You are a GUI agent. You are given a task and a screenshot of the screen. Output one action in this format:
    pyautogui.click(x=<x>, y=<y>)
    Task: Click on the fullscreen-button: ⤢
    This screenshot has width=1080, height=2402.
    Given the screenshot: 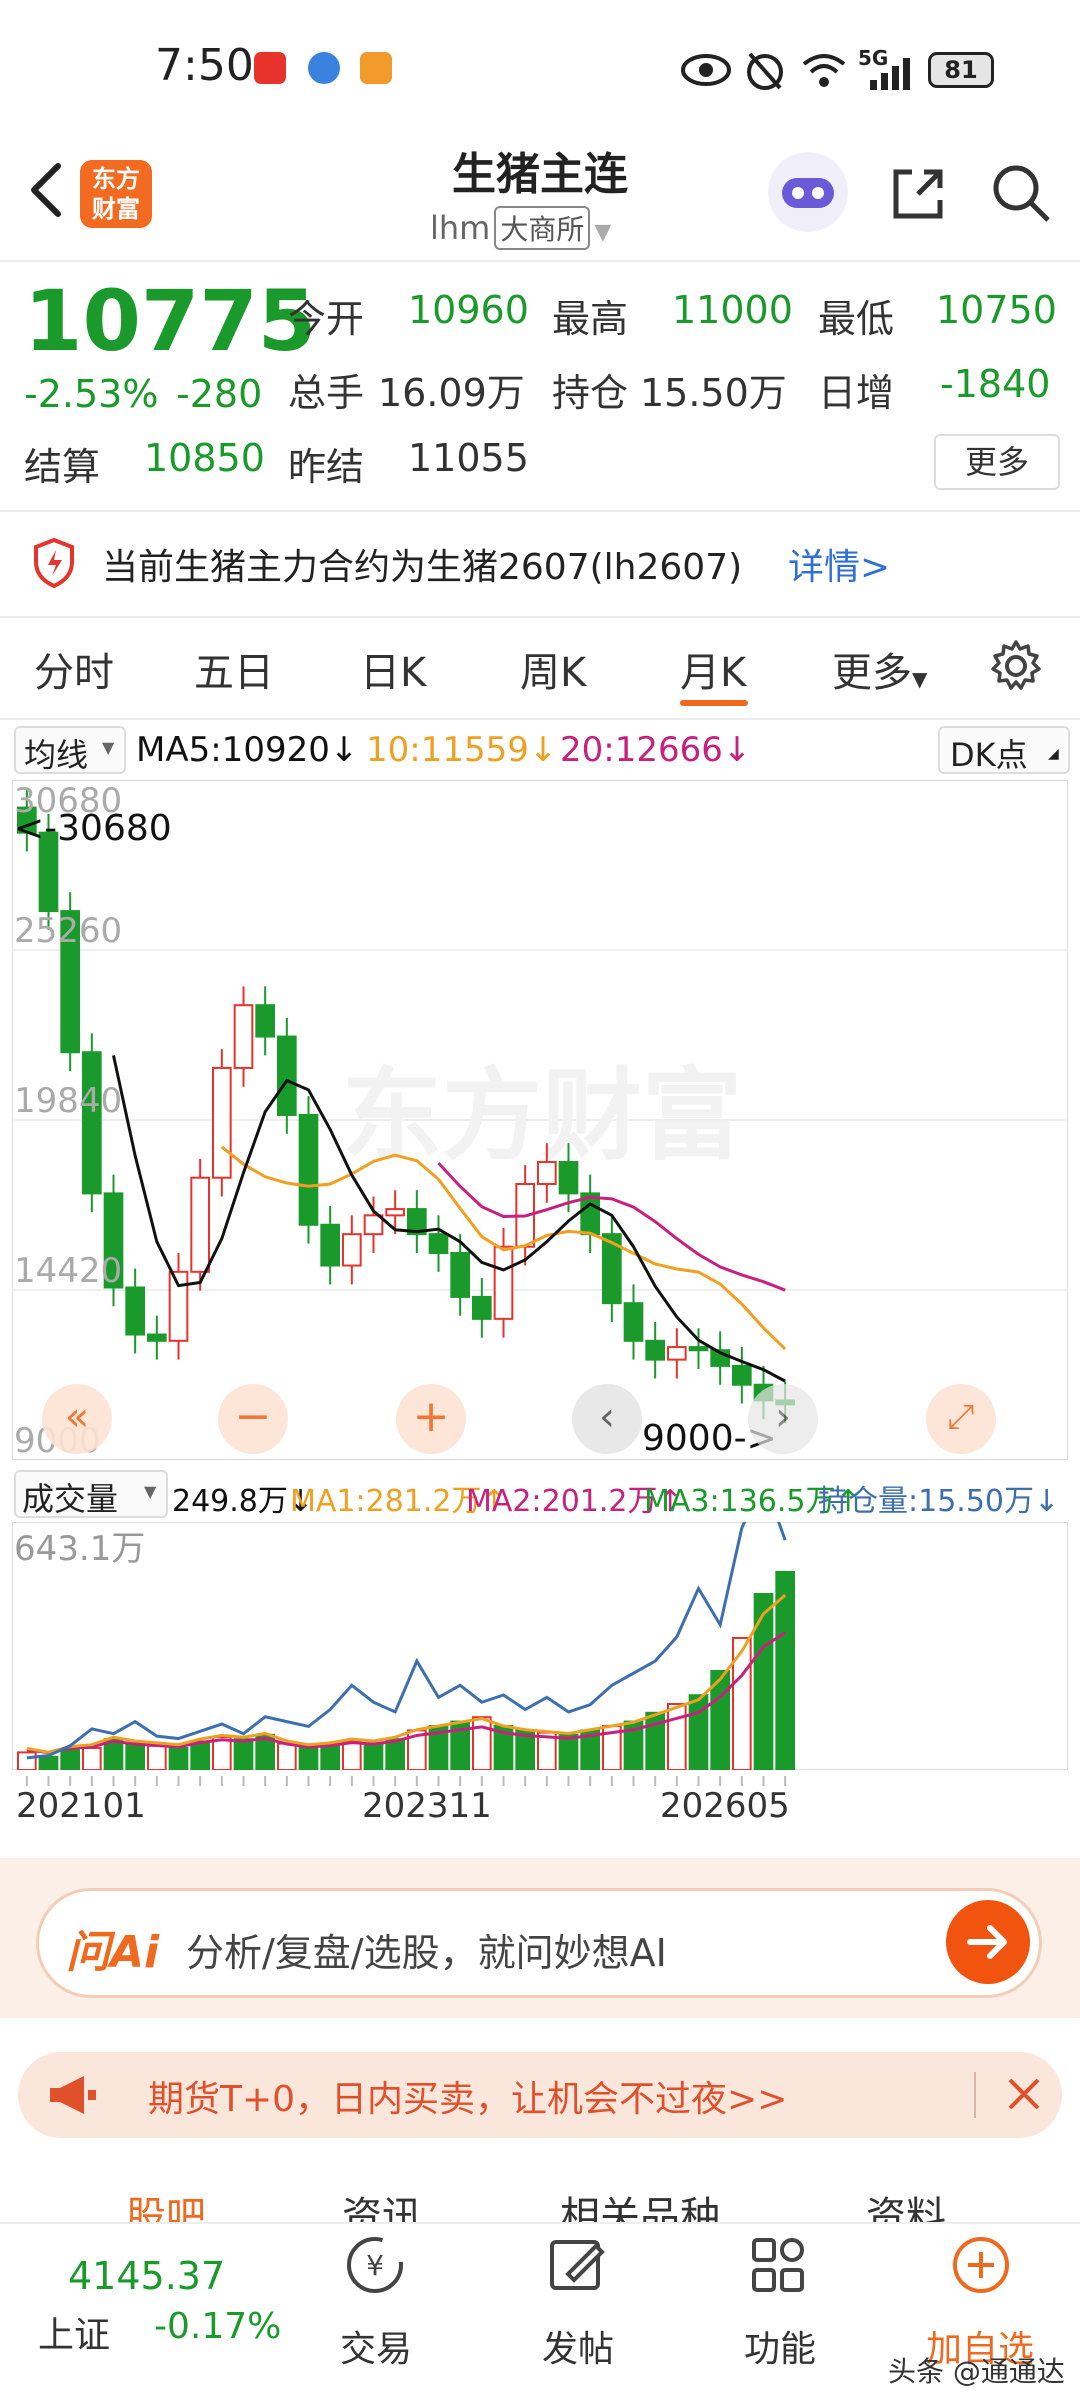 What is the action you would take?
    pyautogui.click(x=961, y=1419)
    